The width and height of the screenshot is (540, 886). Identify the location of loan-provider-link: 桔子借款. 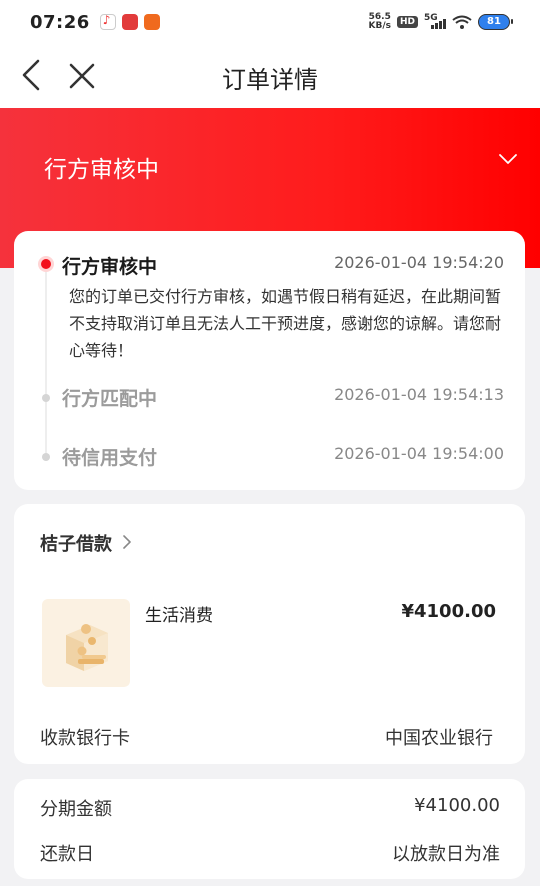
(76, 543).